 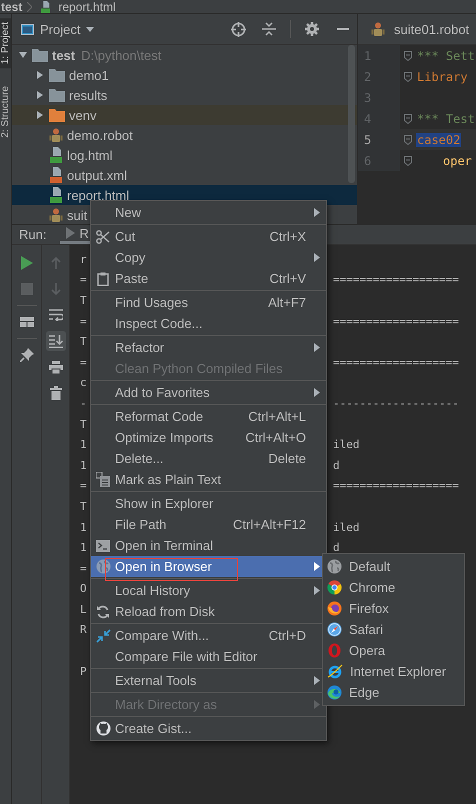 I want to click on console-text: r, so click(x=83, y=259).